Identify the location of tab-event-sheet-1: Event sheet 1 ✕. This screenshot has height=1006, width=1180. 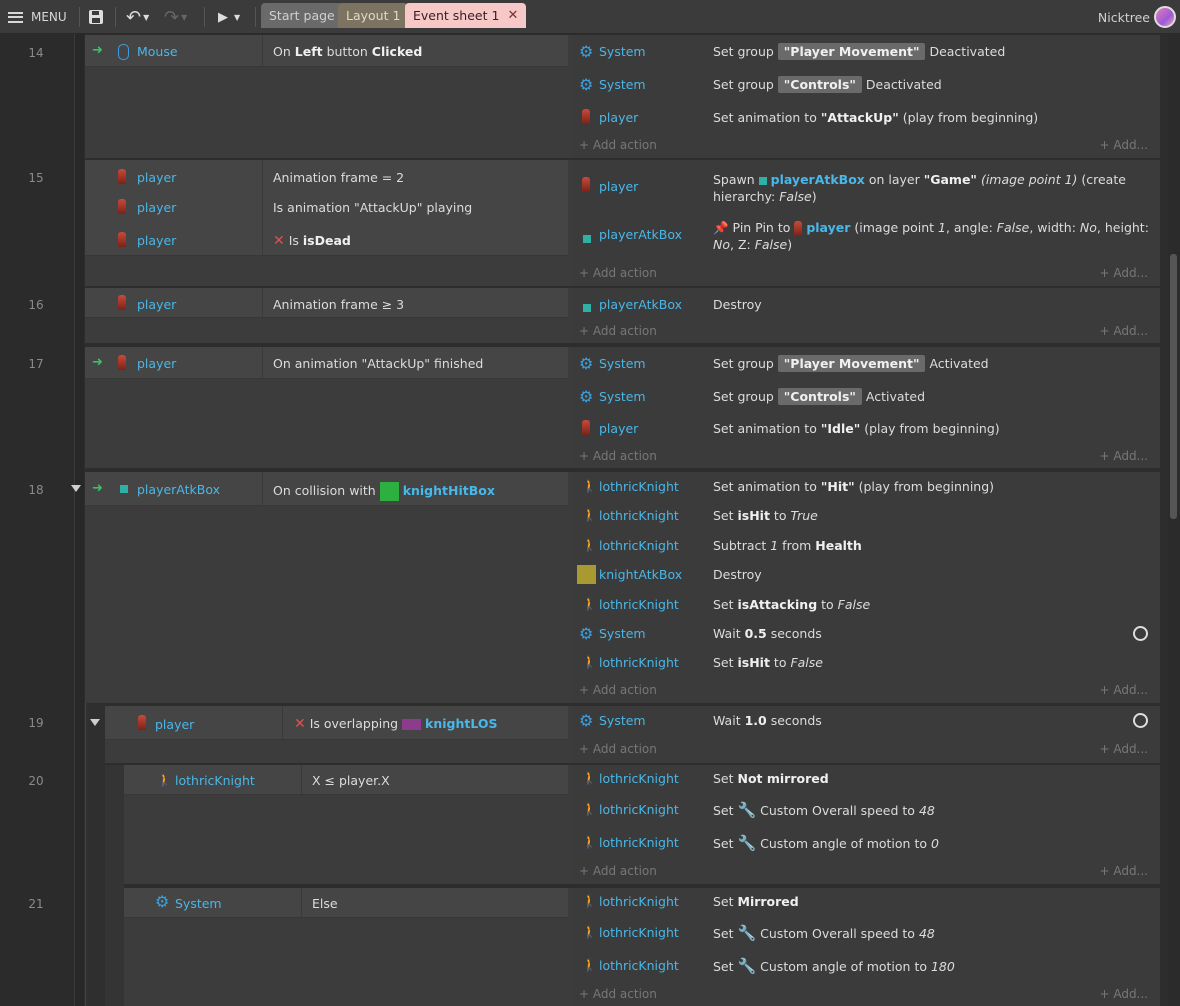
(466, 15).